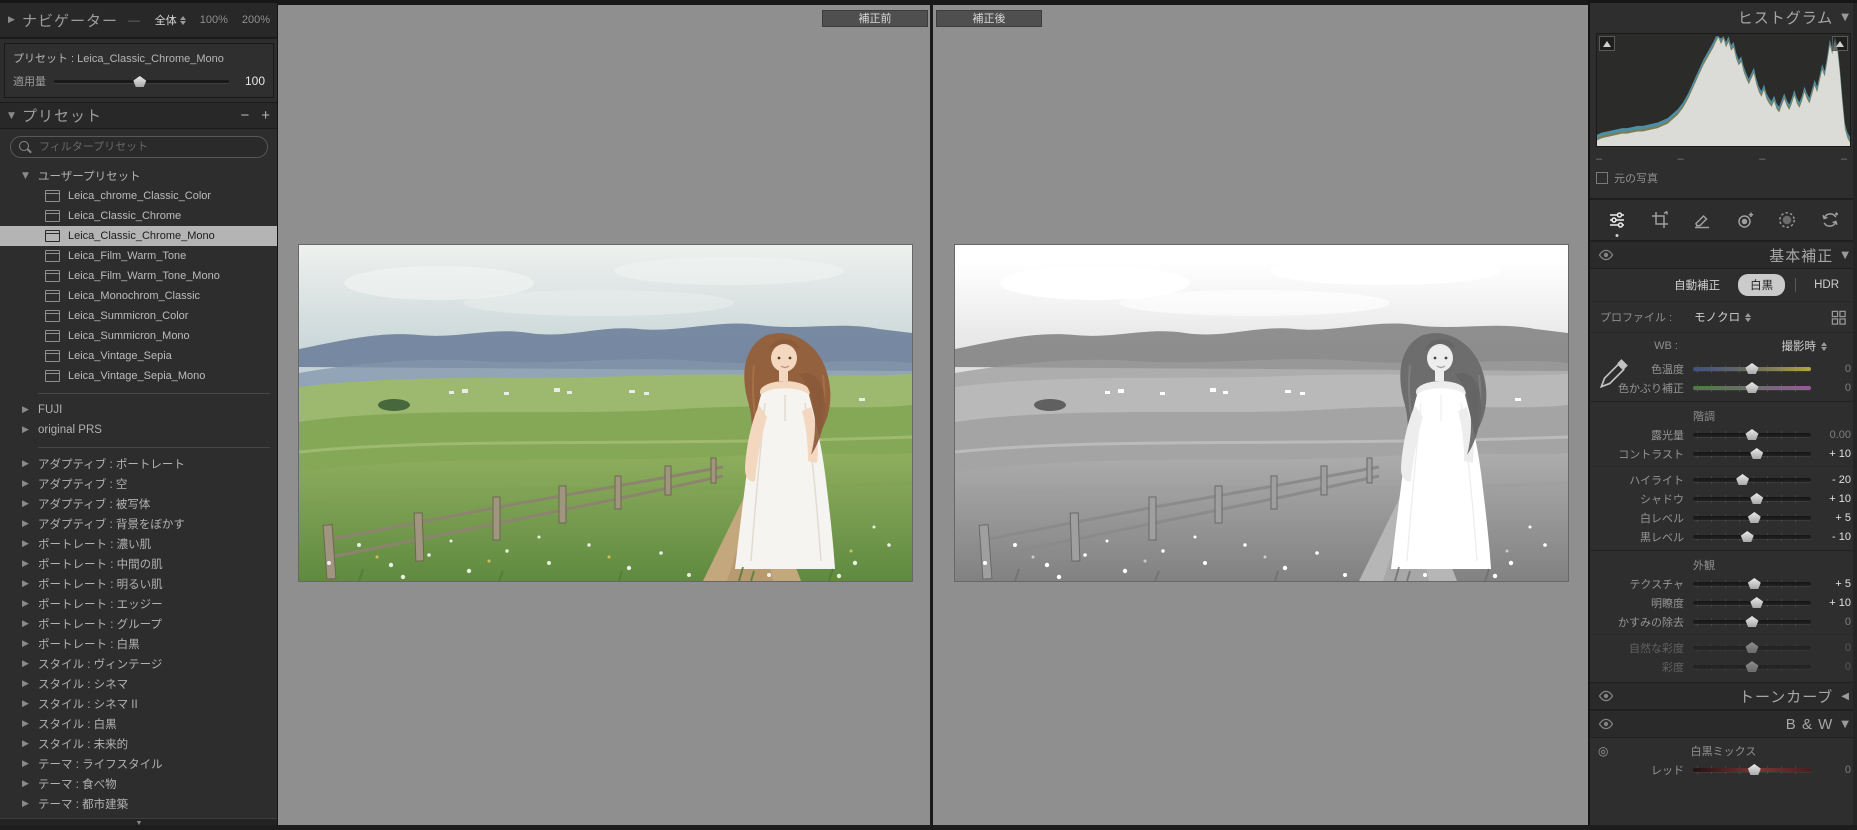 The width and height of the screenshot is (1857, 830). Describe the element at coordinates (15, 116) in the screenshot. I see `presets-collapse-icon: ▼` at that location.